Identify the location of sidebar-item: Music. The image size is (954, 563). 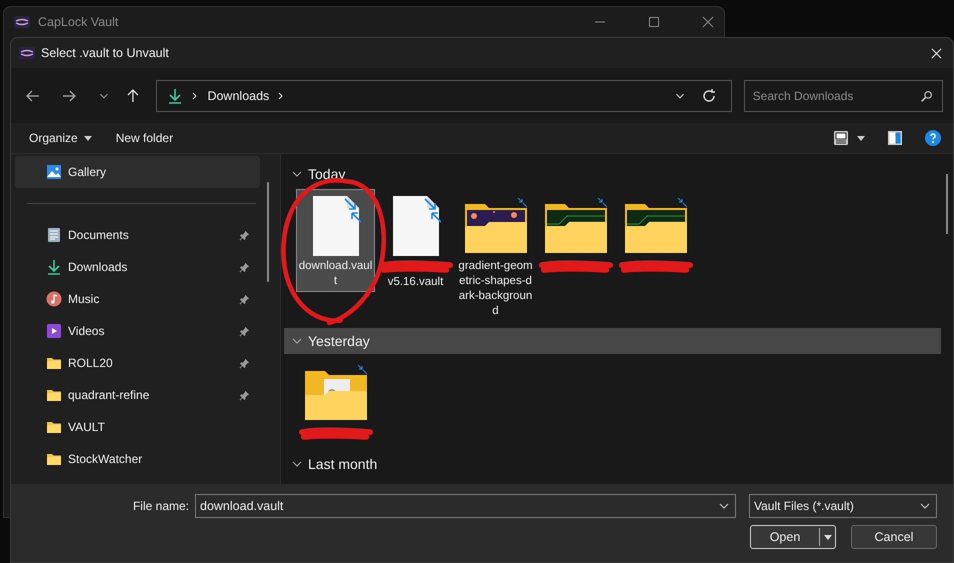
(137, 299).